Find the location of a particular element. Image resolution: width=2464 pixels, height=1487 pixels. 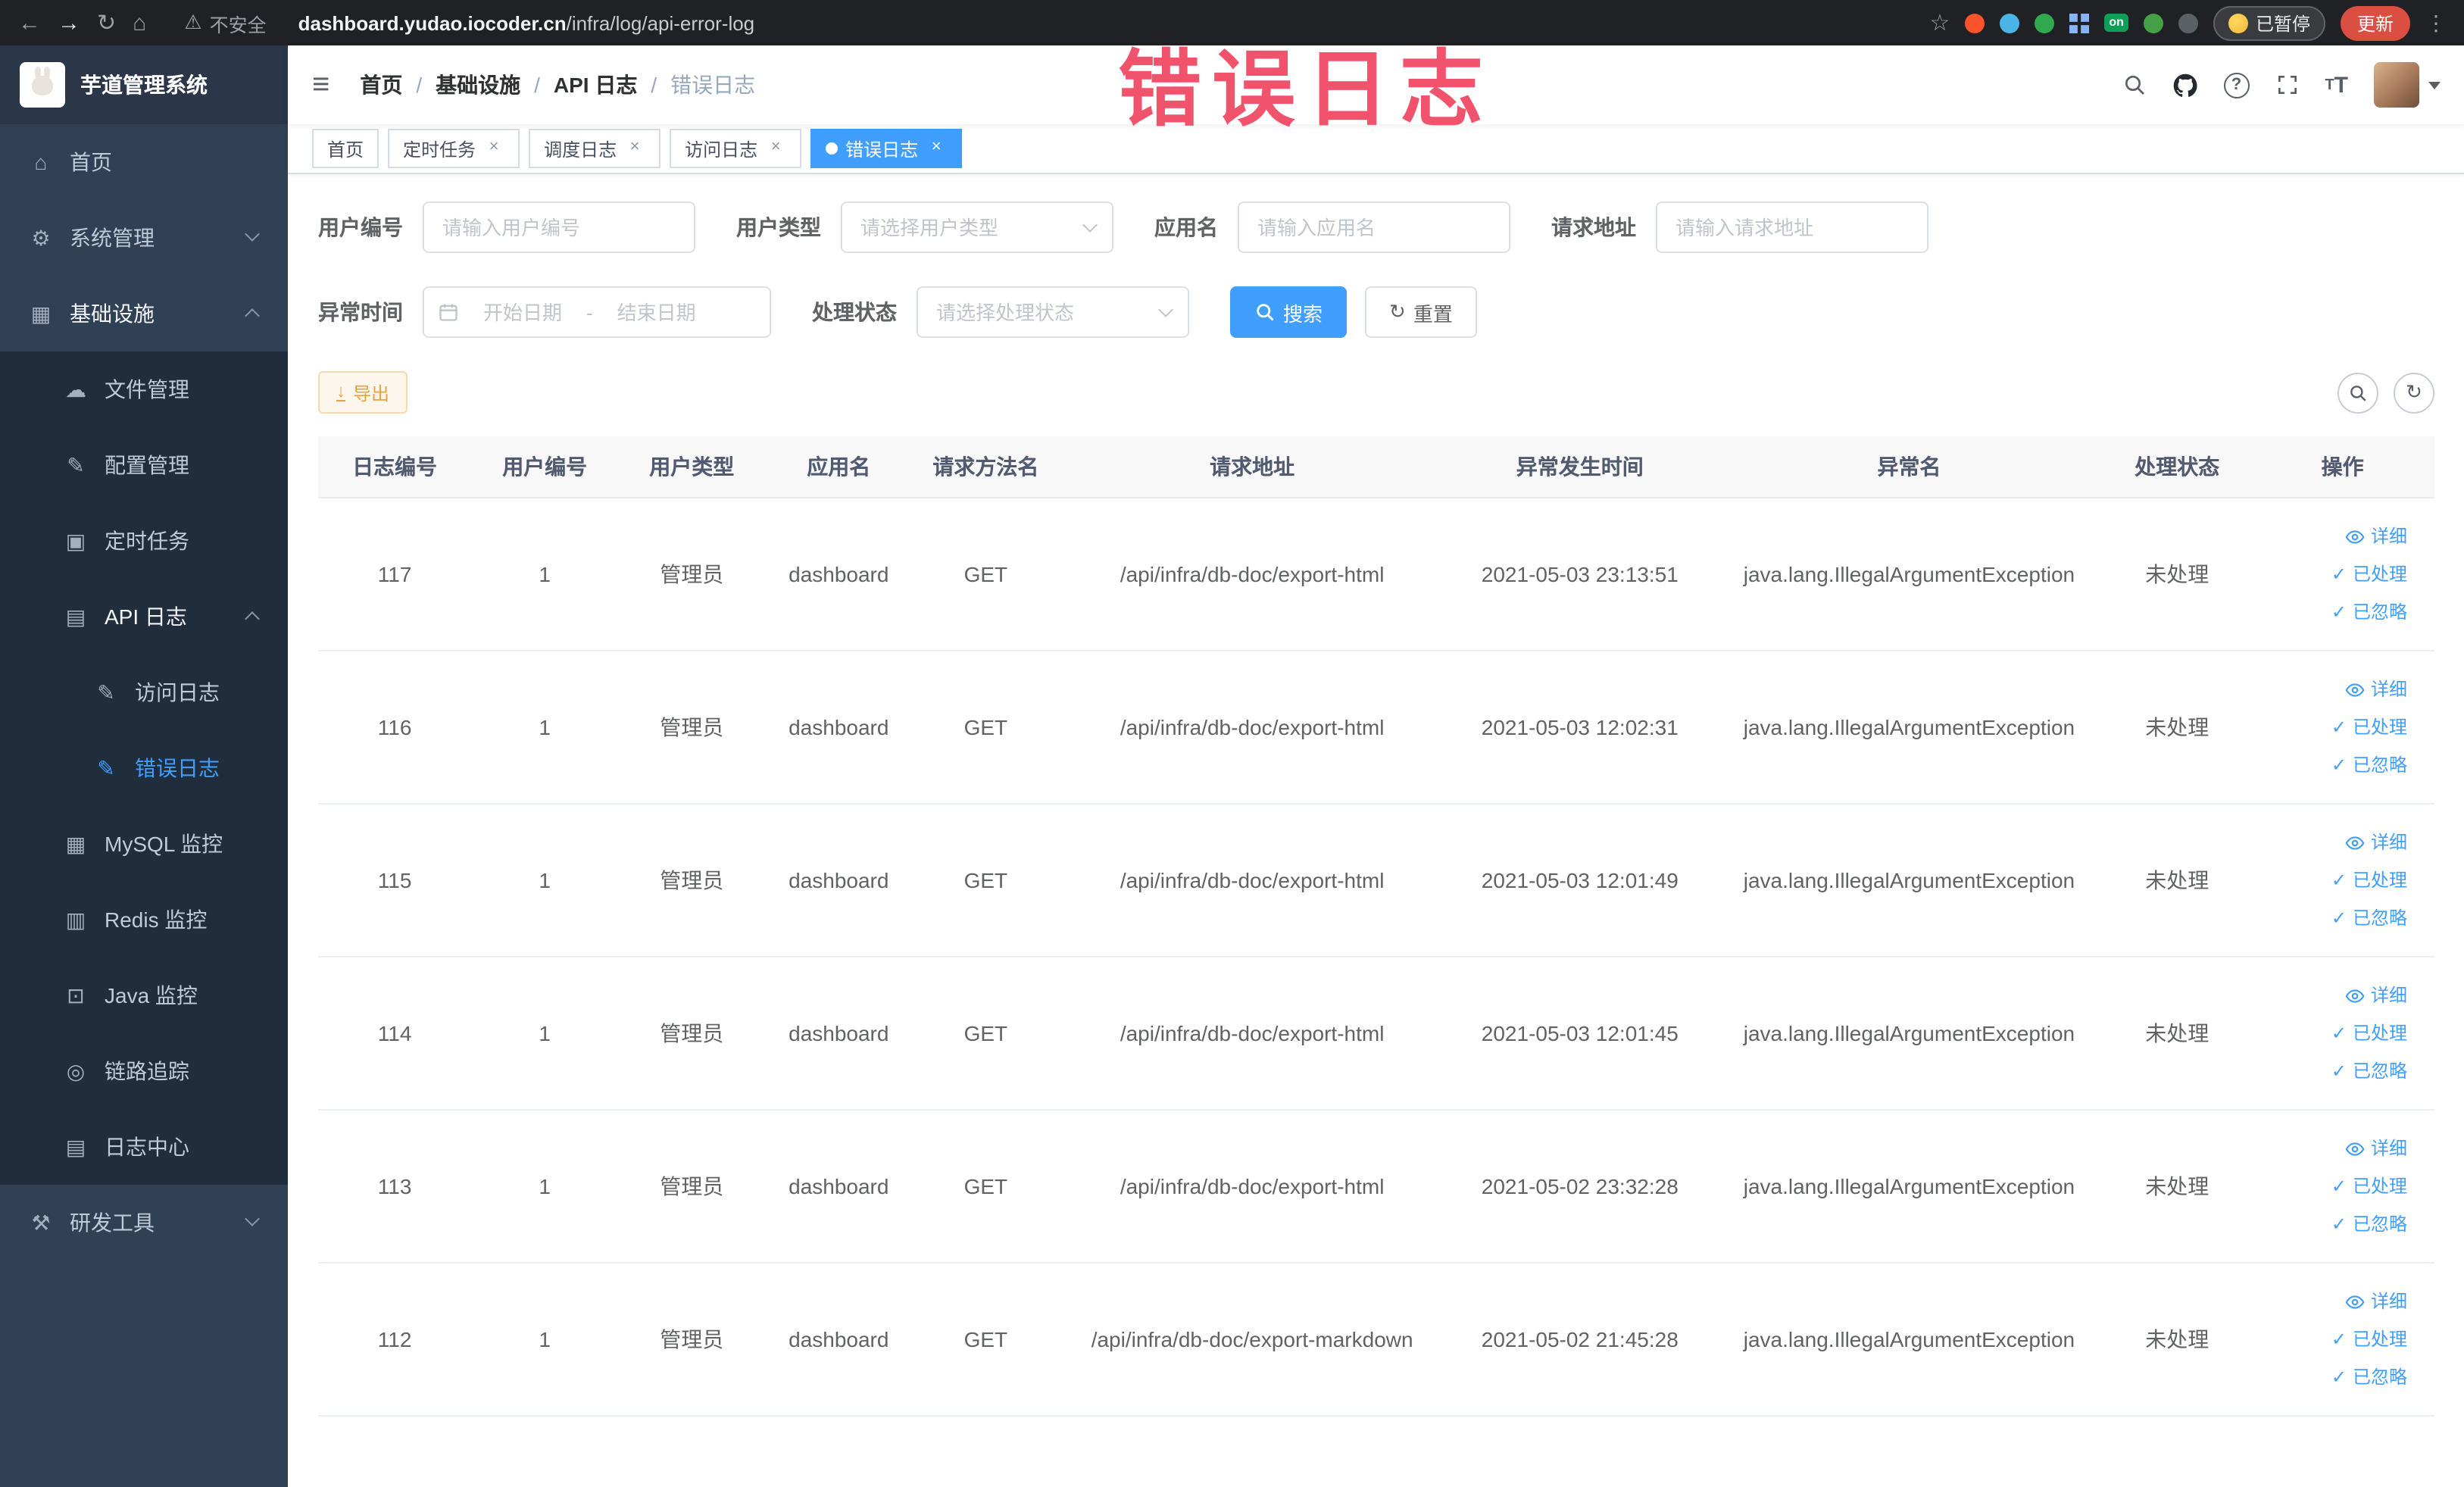

end-date-input is located at coordinates (656, 312).